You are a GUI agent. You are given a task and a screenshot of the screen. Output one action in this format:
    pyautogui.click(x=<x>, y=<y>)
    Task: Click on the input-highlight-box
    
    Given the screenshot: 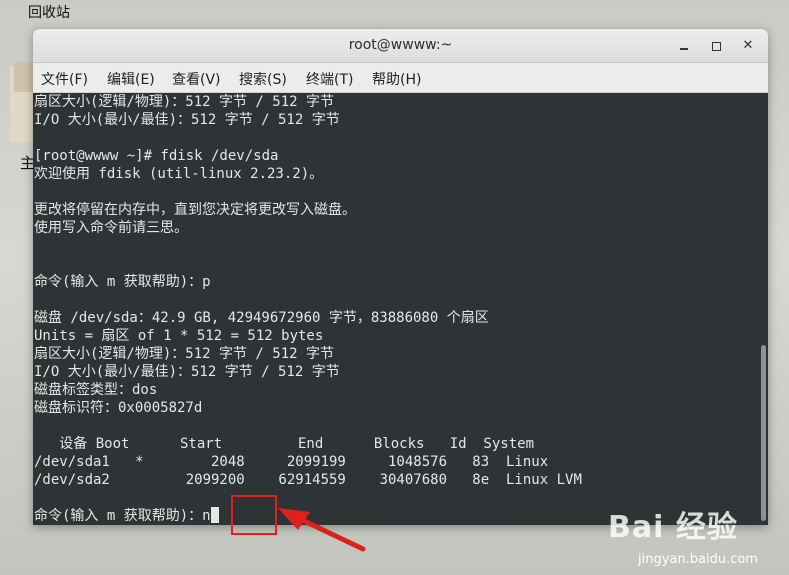 What is the action you would take?
    pyautogui.click(x=254, y=515)
    